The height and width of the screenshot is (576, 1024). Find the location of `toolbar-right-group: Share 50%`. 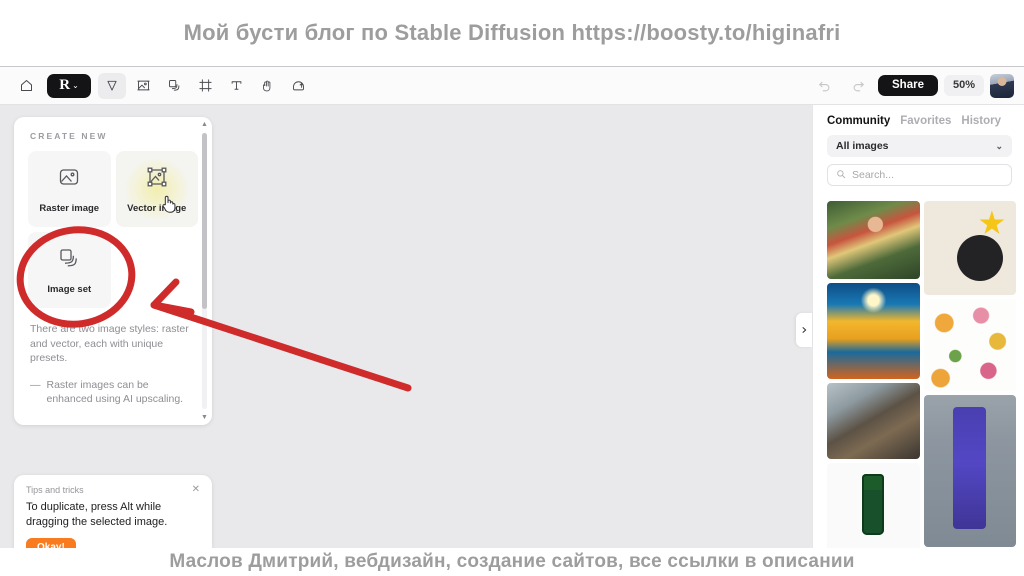

toolbar-right-group: Share 50% is located at coordinates (917, 86).